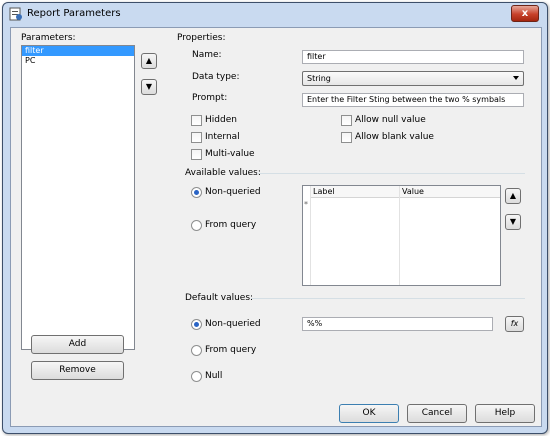 Image resolution: width=550 pixels, height=436 pixels. What do you see at coordinates (437, 413) in the screenshot?
I see `cancel-button: Cancel` at bounding box center [437, 413].